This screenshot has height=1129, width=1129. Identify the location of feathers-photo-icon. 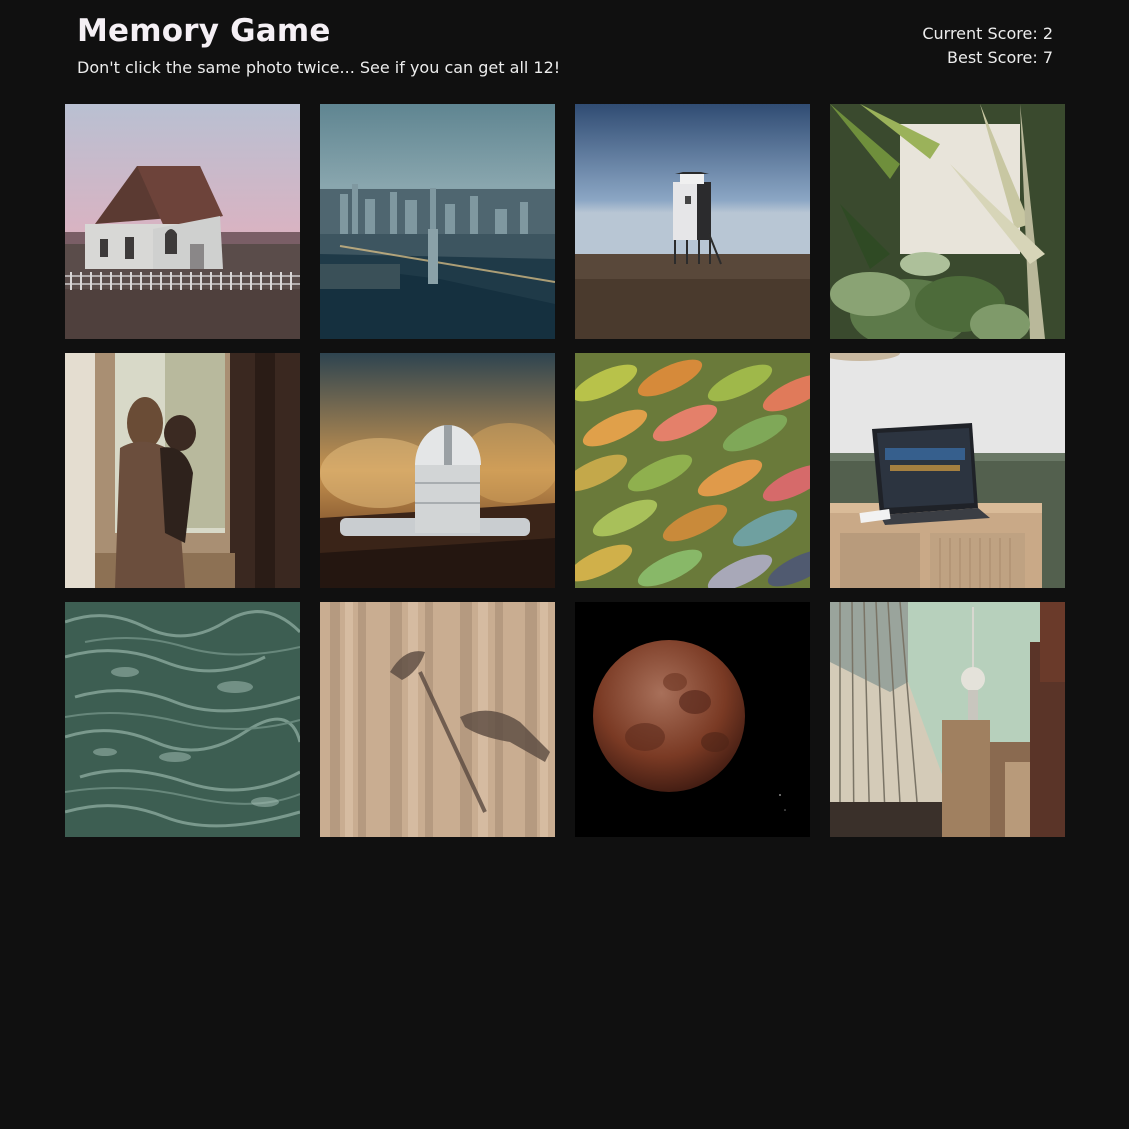
(692, 470).